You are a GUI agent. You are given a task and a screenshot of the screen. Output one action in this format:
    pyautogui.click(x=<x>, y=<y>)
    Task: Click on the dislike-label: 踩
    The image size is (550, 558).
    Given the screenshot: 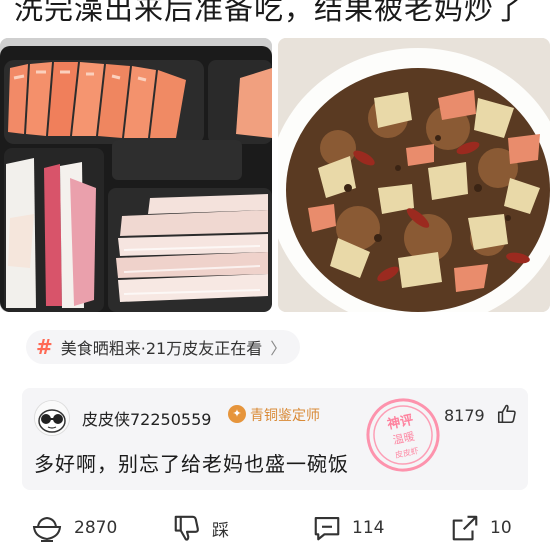 What is the action you would take?
    pyautogui.click(x=220, y=530)
    